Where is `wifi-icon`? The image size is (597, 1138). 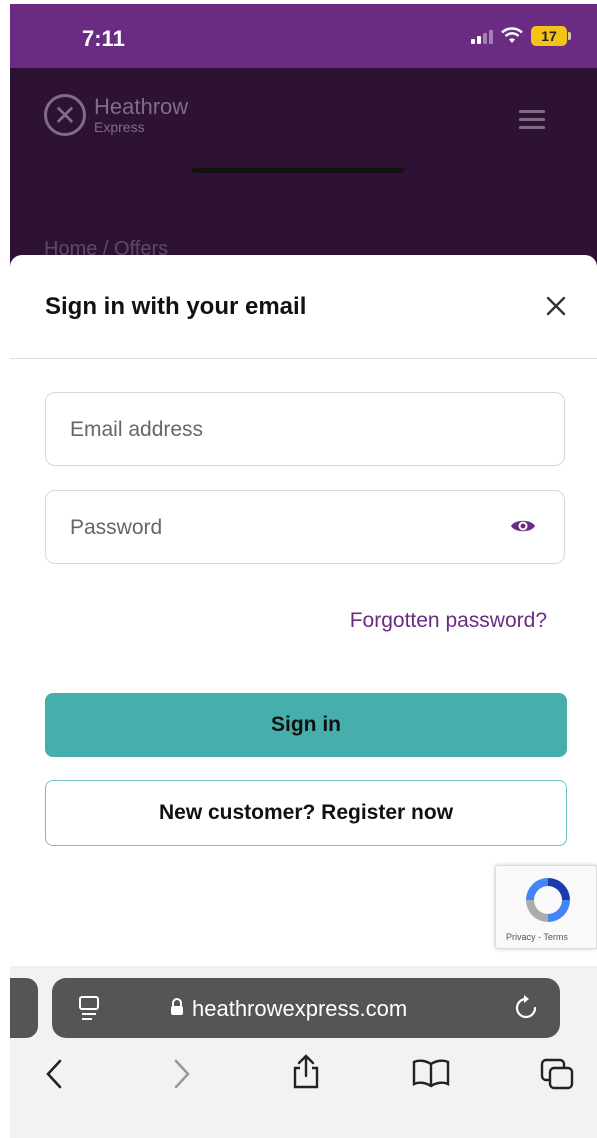
wifi-icon is located at coordinates (512, 35).